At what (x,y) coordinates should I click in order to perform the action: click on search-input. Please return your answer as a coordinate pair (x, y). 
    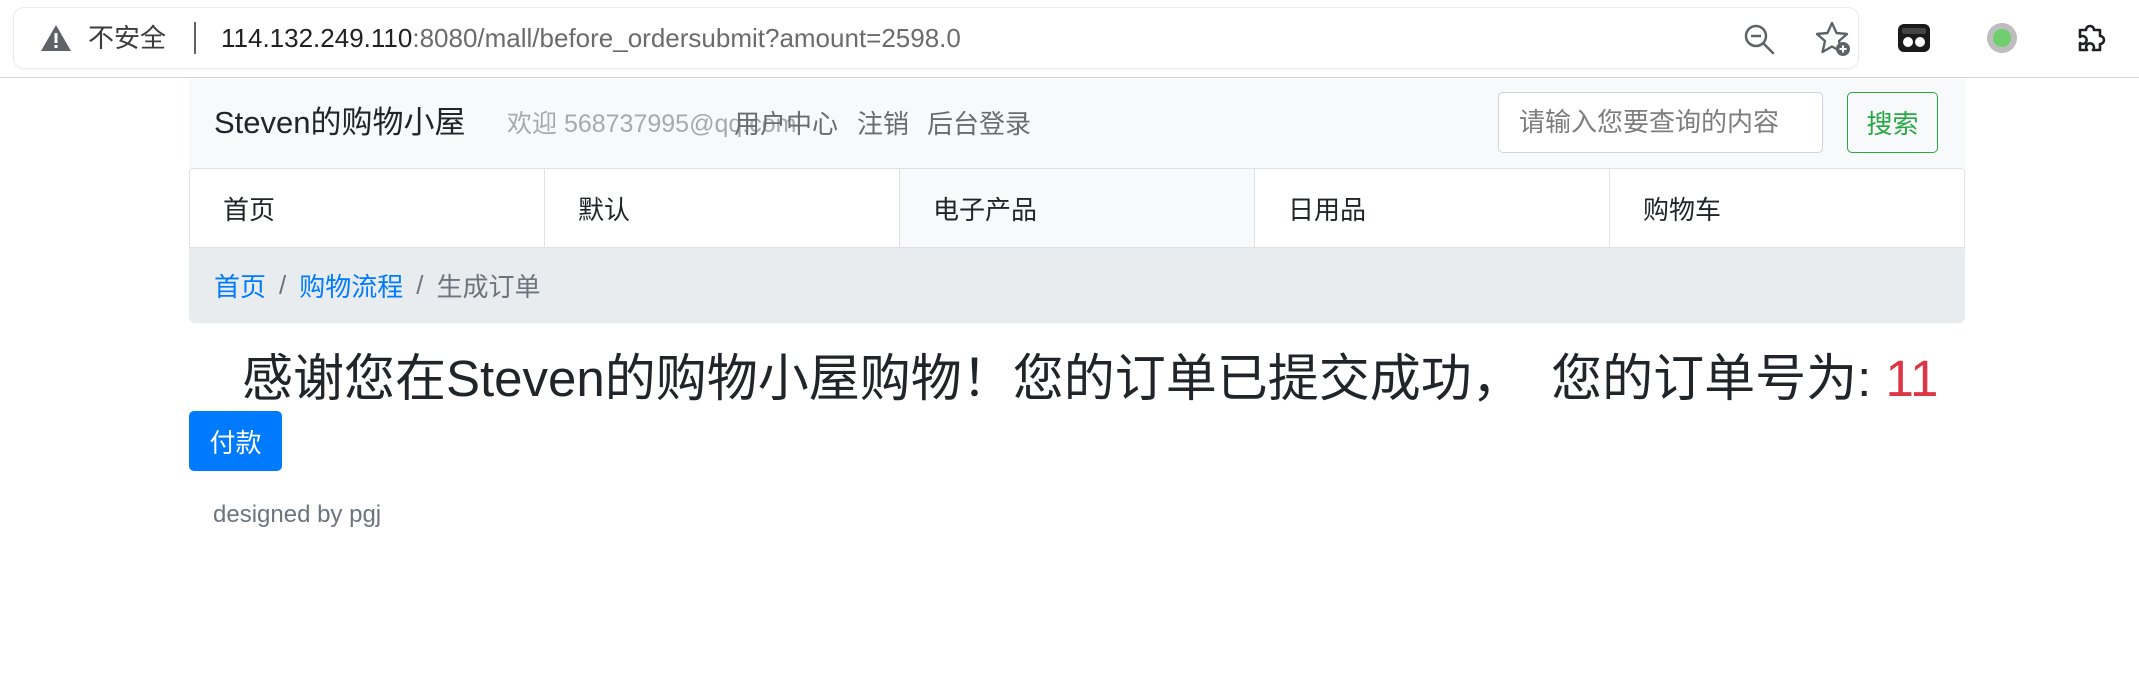
    Looking at the image, I should click on (1660, 122).